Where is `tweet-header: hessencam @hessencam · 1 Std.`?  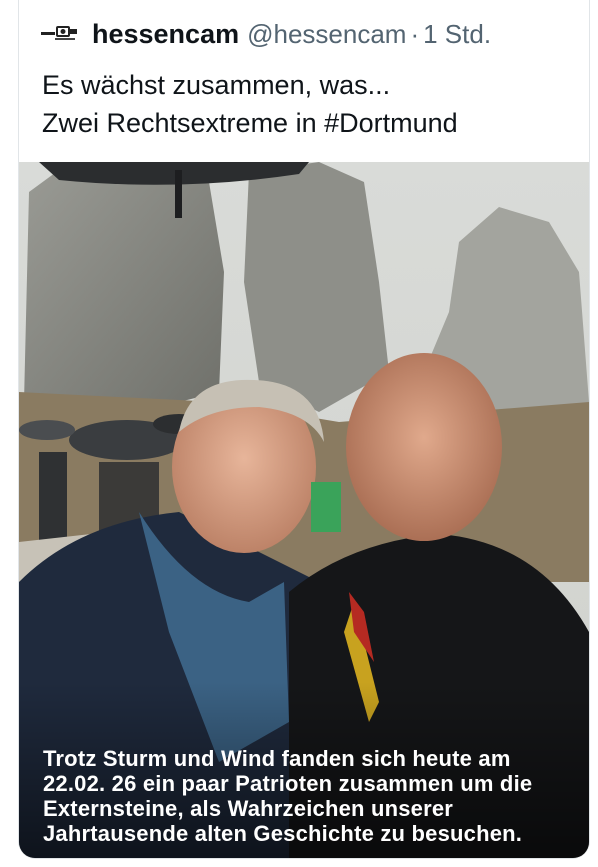
tweet-header: hessencam @hessencam · 1 Std. is located at coordinates (265, 34).